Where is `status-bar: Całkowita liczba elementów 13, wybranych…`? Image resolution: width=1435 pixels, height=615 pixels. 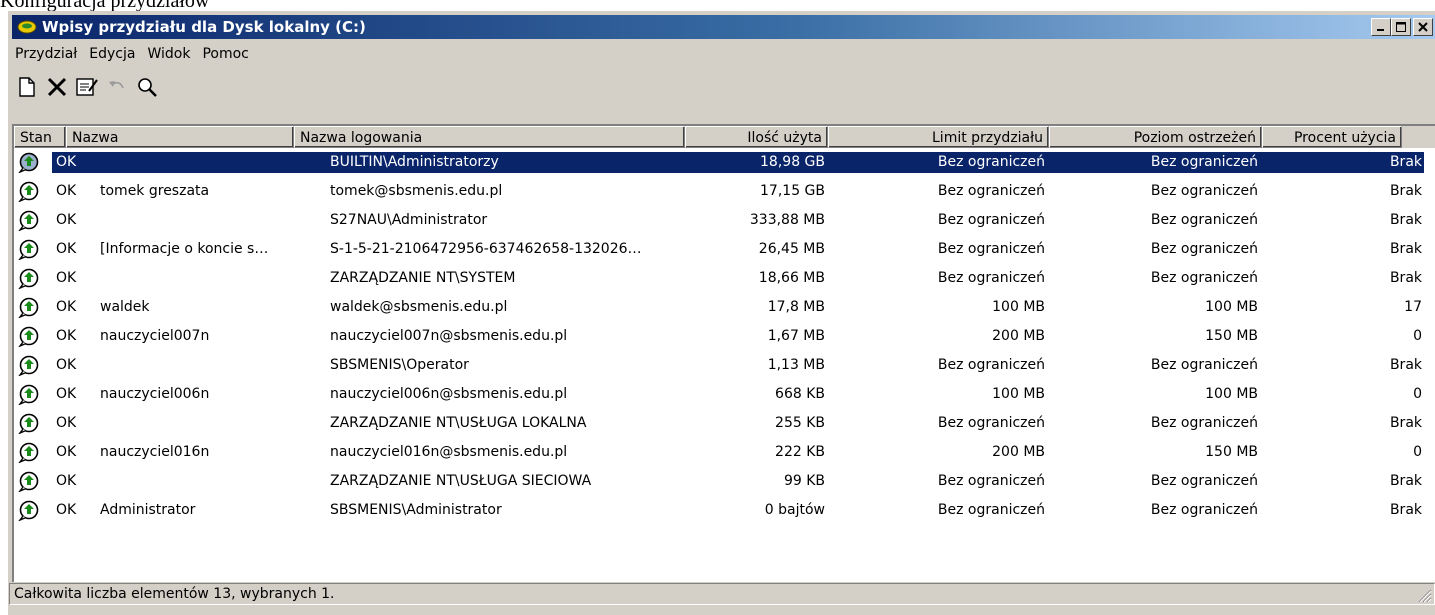
status-bar: Całkowita liczba elementów 13, wybranych… is located at coordinates (722, 594).